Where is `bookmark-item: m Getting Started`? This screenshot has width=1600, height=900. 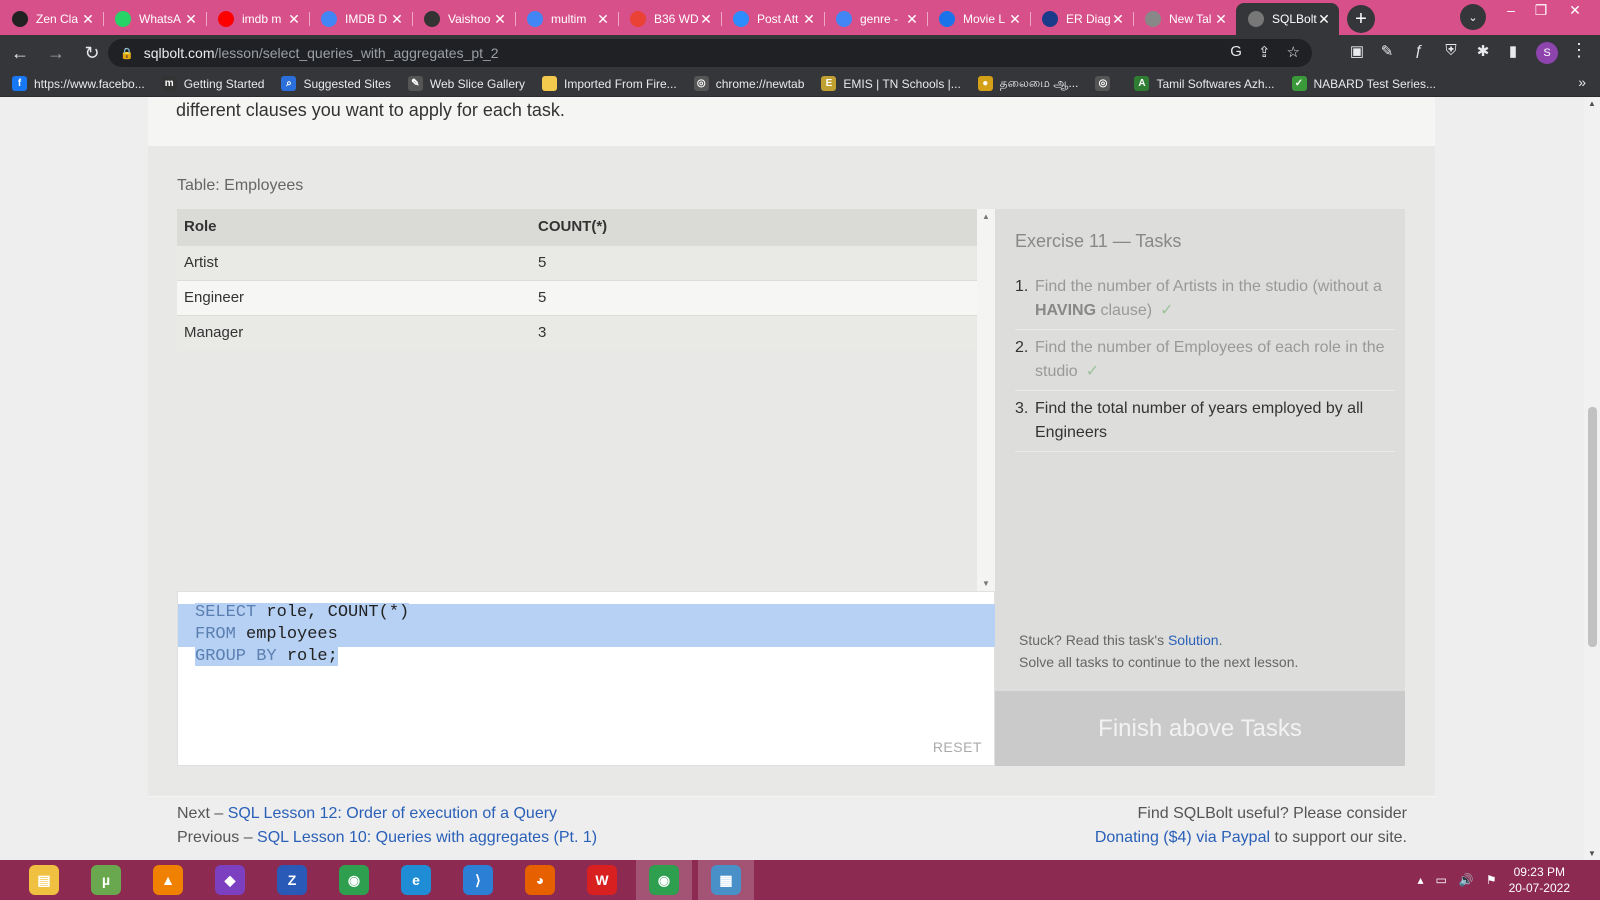 bookmark-item: m Getting Started is located at coordinates (213, 83).